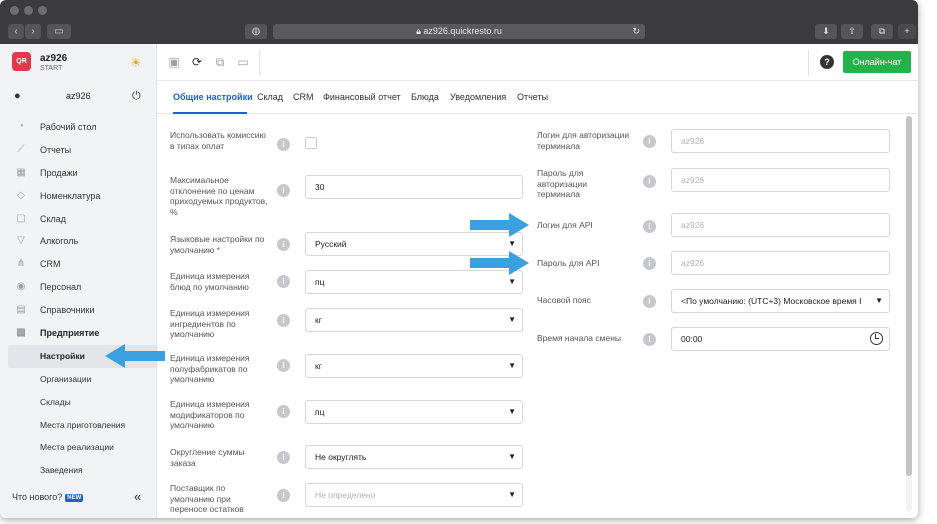  Describe the element at coordinates (270, 97) in the screenshot. I see `tab-warehouse: Склад` at that location.